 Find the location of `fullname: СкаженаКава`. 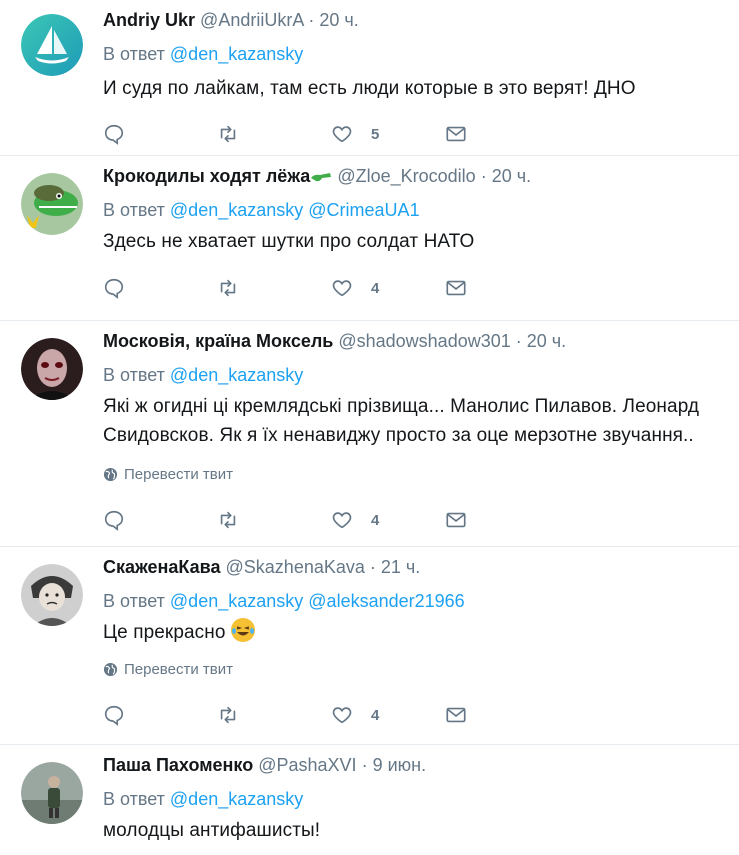

fullname: СкаженаКава is located at coordinates (162, 567).